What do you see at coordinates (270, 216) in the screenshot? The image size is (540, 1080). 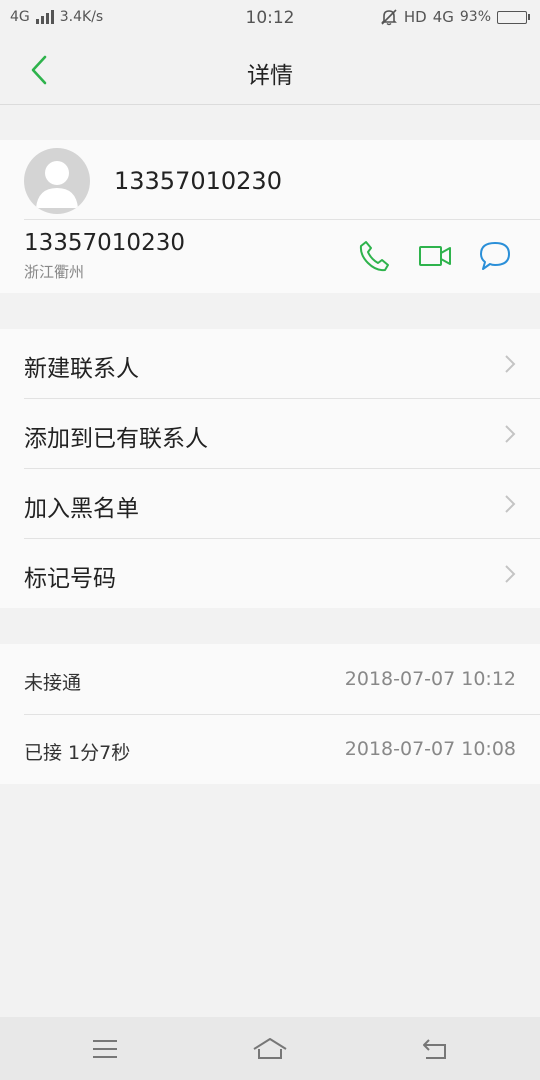 I see `contact-card: 13357010230 13357010230 浙江衢州` at bounding box center [270, 216].